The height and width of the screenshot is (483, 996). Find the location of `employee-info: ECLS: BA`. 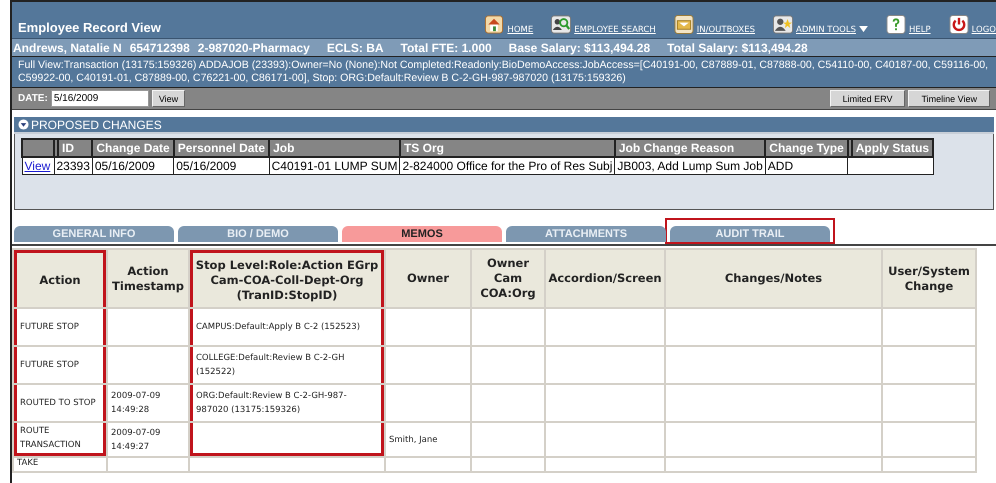

employee-info: ECLS: BA is located at coordinates (355, 47).